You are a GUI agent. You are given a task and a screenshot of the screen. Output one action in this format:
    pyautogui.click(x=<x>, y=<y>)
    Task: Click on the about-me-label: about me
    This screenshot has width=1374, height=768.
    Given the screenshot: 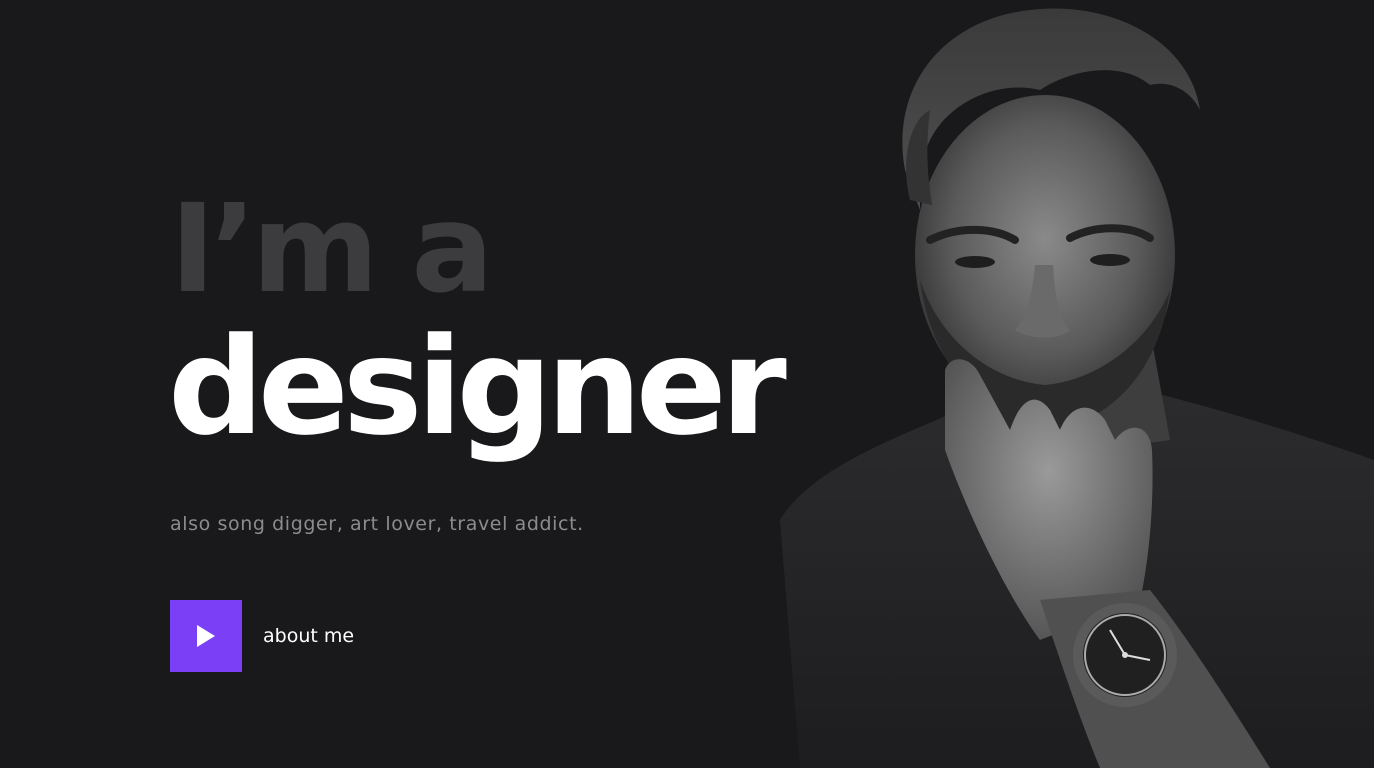 What is the action you would take?
    pyautogui.click(x=308, y=636)
    